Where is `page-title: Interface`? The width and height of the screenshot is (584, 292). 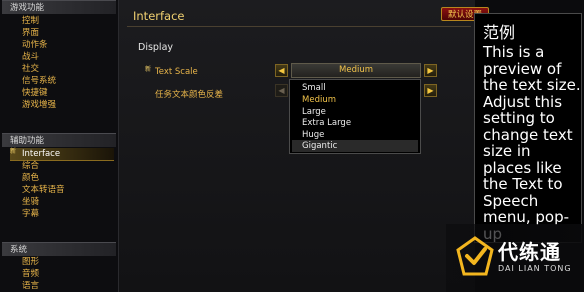 page-title: Interface is located at coordinates (159, 16).